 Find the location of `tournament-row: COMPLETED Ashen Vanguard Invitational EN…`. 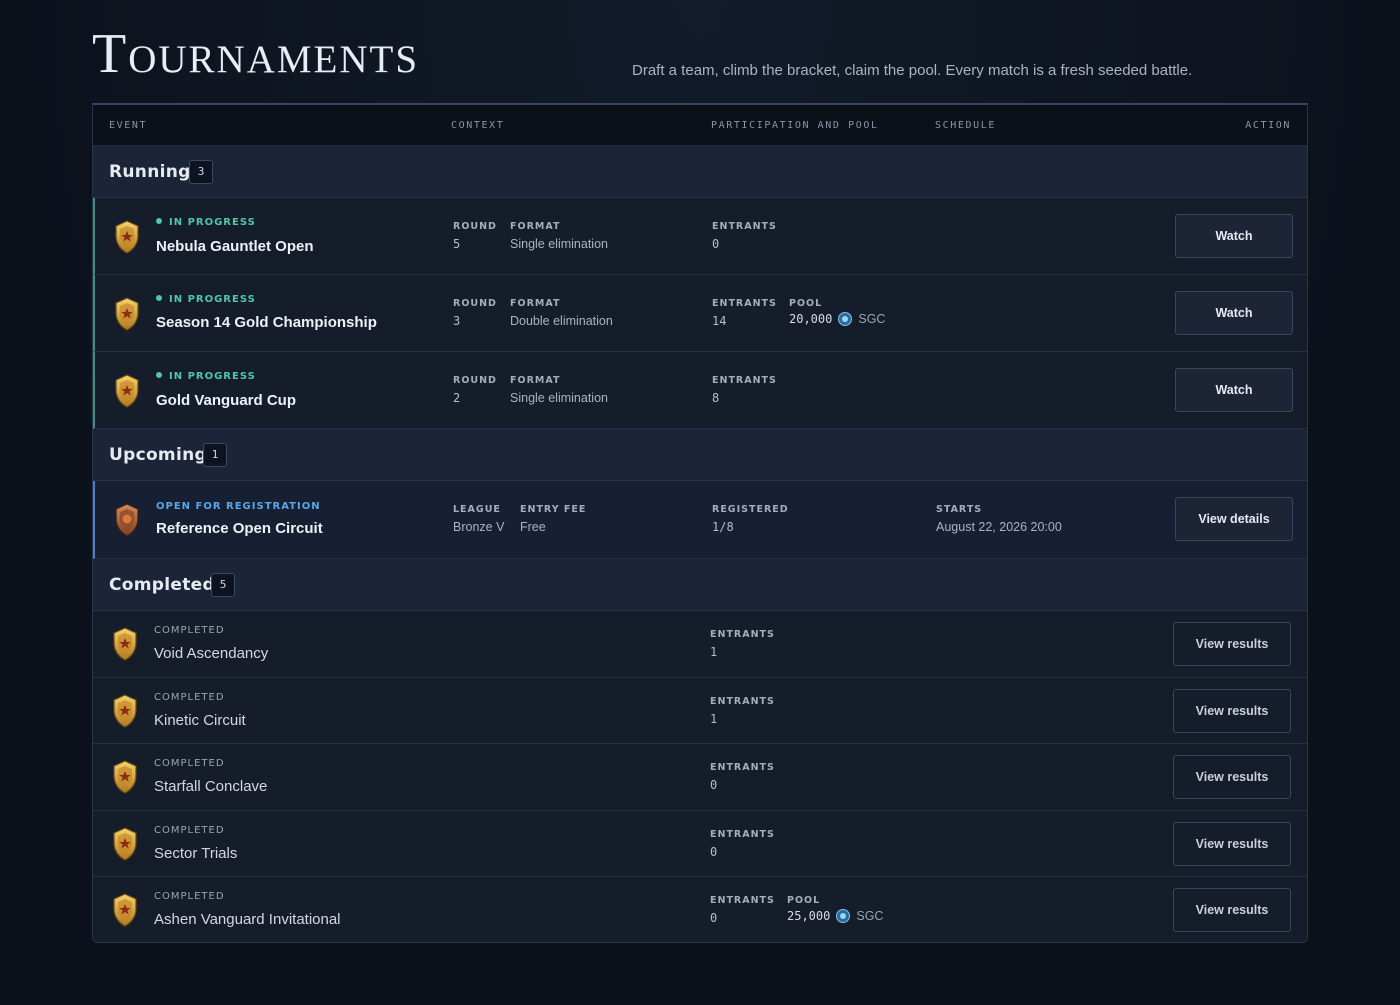

tournament-row: COMPLETED Ashen Vanguard Invitational EN… is located at coordinates (700, 909).